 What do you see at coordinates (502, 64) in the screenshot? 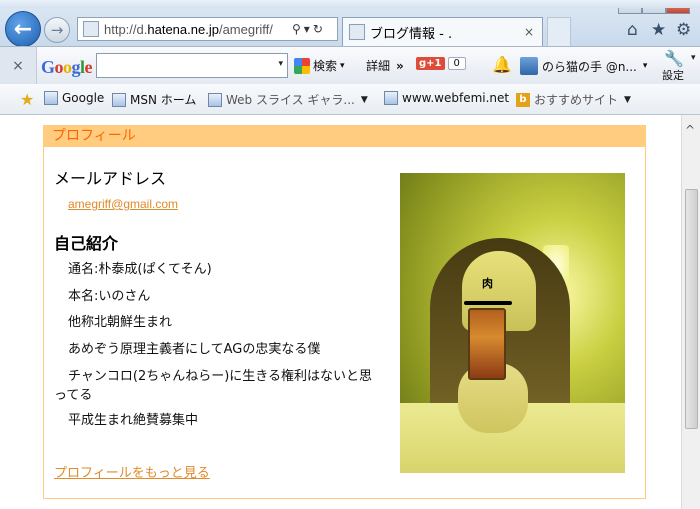
I see `bell-icon: 🔔` at bounding box center [502, 64].